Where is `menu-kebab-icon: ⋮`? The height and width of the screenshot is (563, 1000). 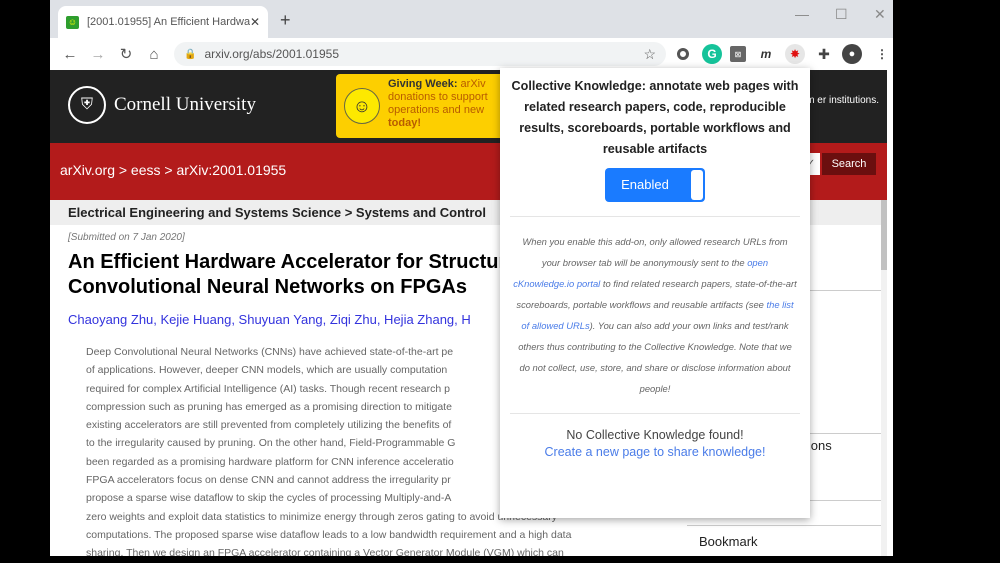
menu-kebab-icon: ⋮ is located at coordinates (882, 54).